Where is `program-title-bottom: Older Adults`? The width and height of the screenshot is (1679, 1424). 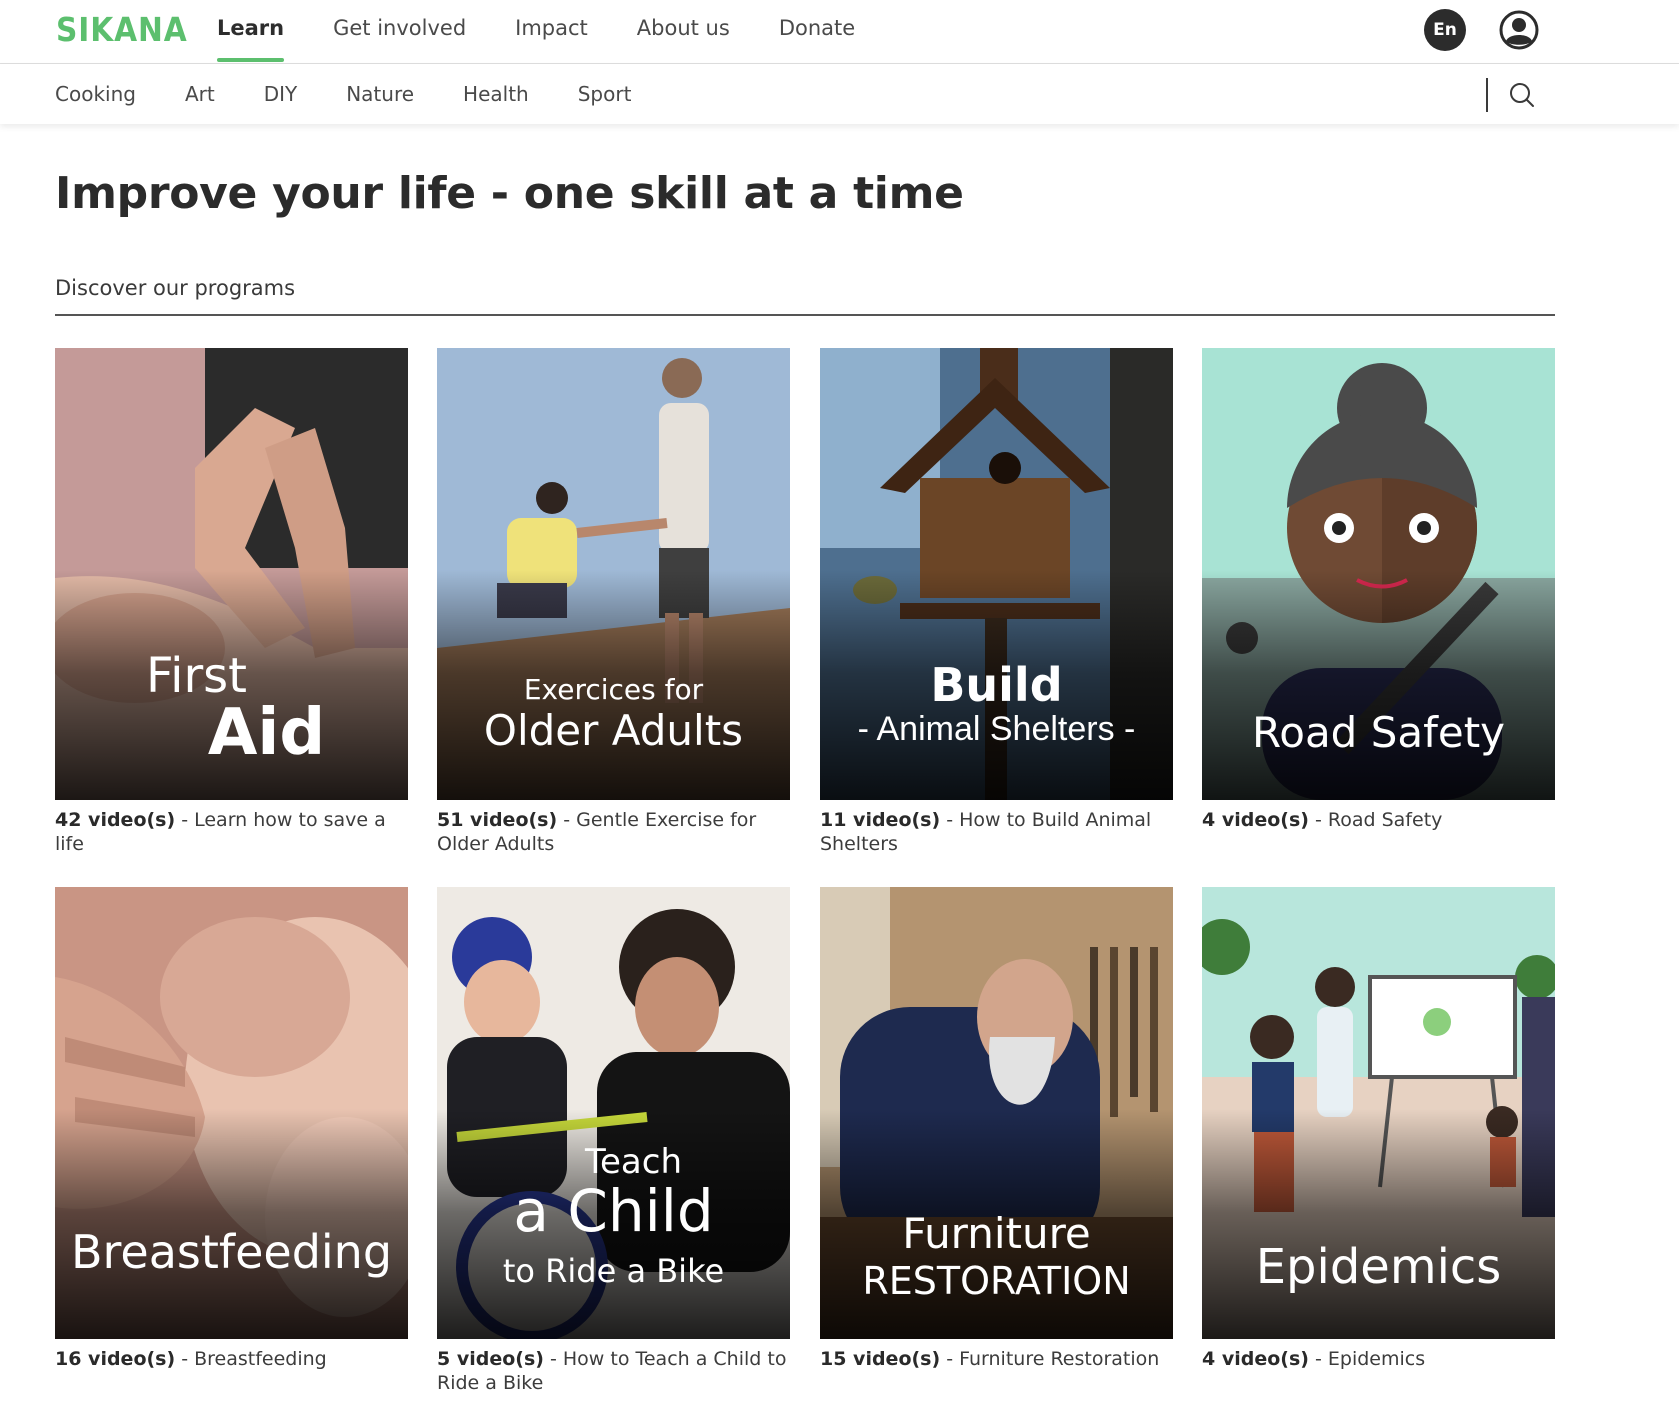
program-title-bottom: Older Adults is located at coordinates (613, 730).